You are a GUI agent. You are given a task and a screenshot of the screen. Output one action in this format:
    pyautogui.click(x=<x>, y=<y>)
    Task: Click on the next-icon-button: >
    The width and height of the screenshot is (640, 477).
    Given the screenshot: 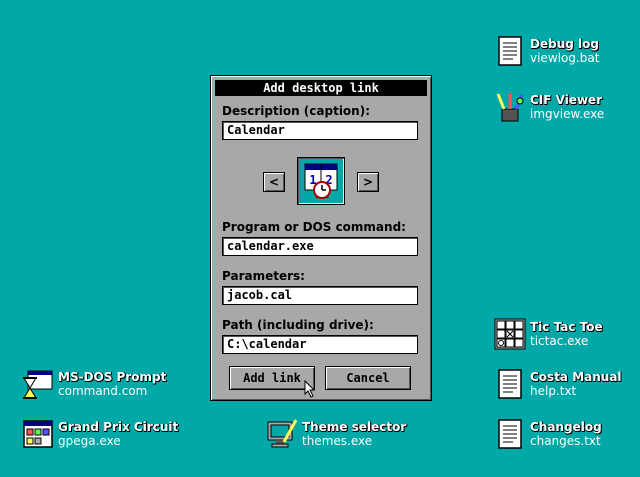 What is the action you would take?
    pyautogui.click(x=368, y=182)
    